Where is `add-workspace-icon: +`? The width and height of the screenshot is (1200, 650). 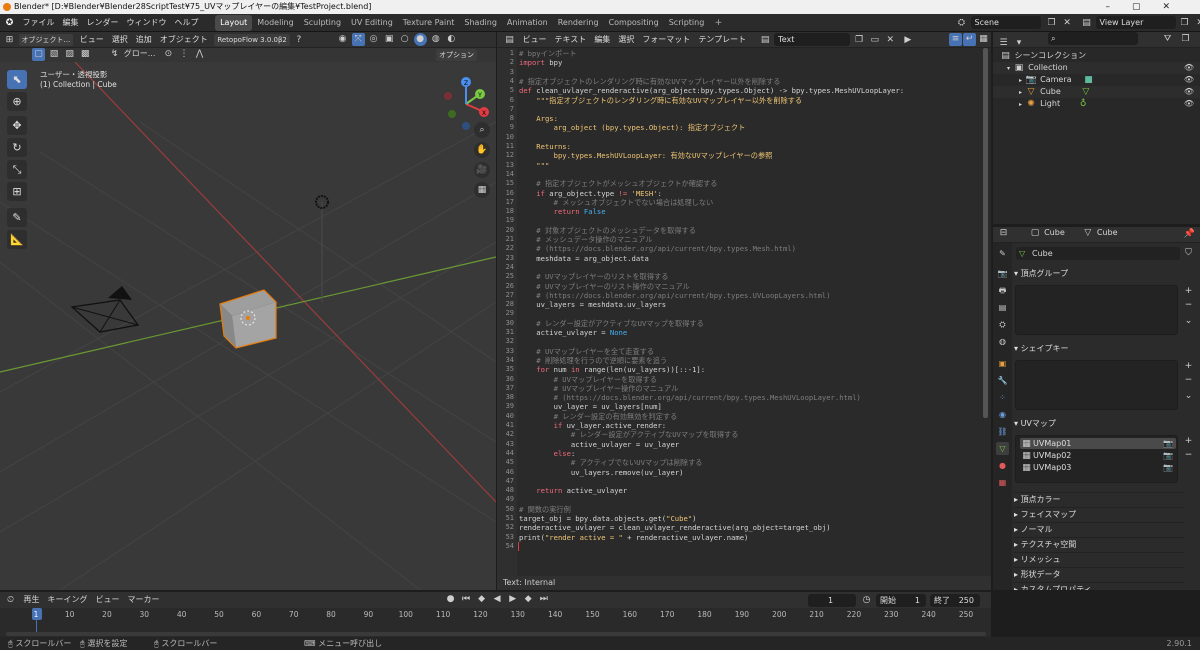
add-workspace-icon: + is located at coordinates (718, 23).